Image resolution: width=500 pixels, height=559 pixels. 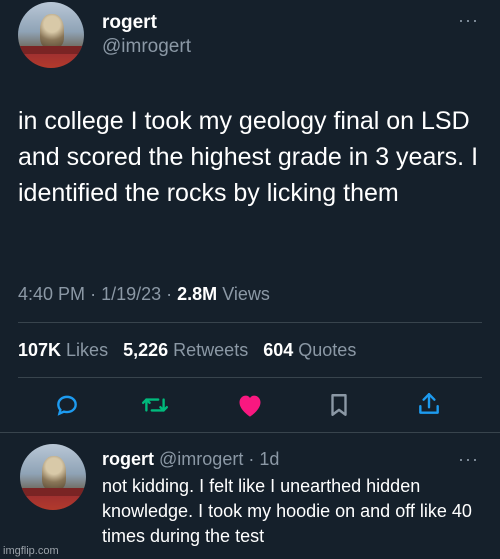 I want to click on reply-avatar, so click(x=53, y=477).